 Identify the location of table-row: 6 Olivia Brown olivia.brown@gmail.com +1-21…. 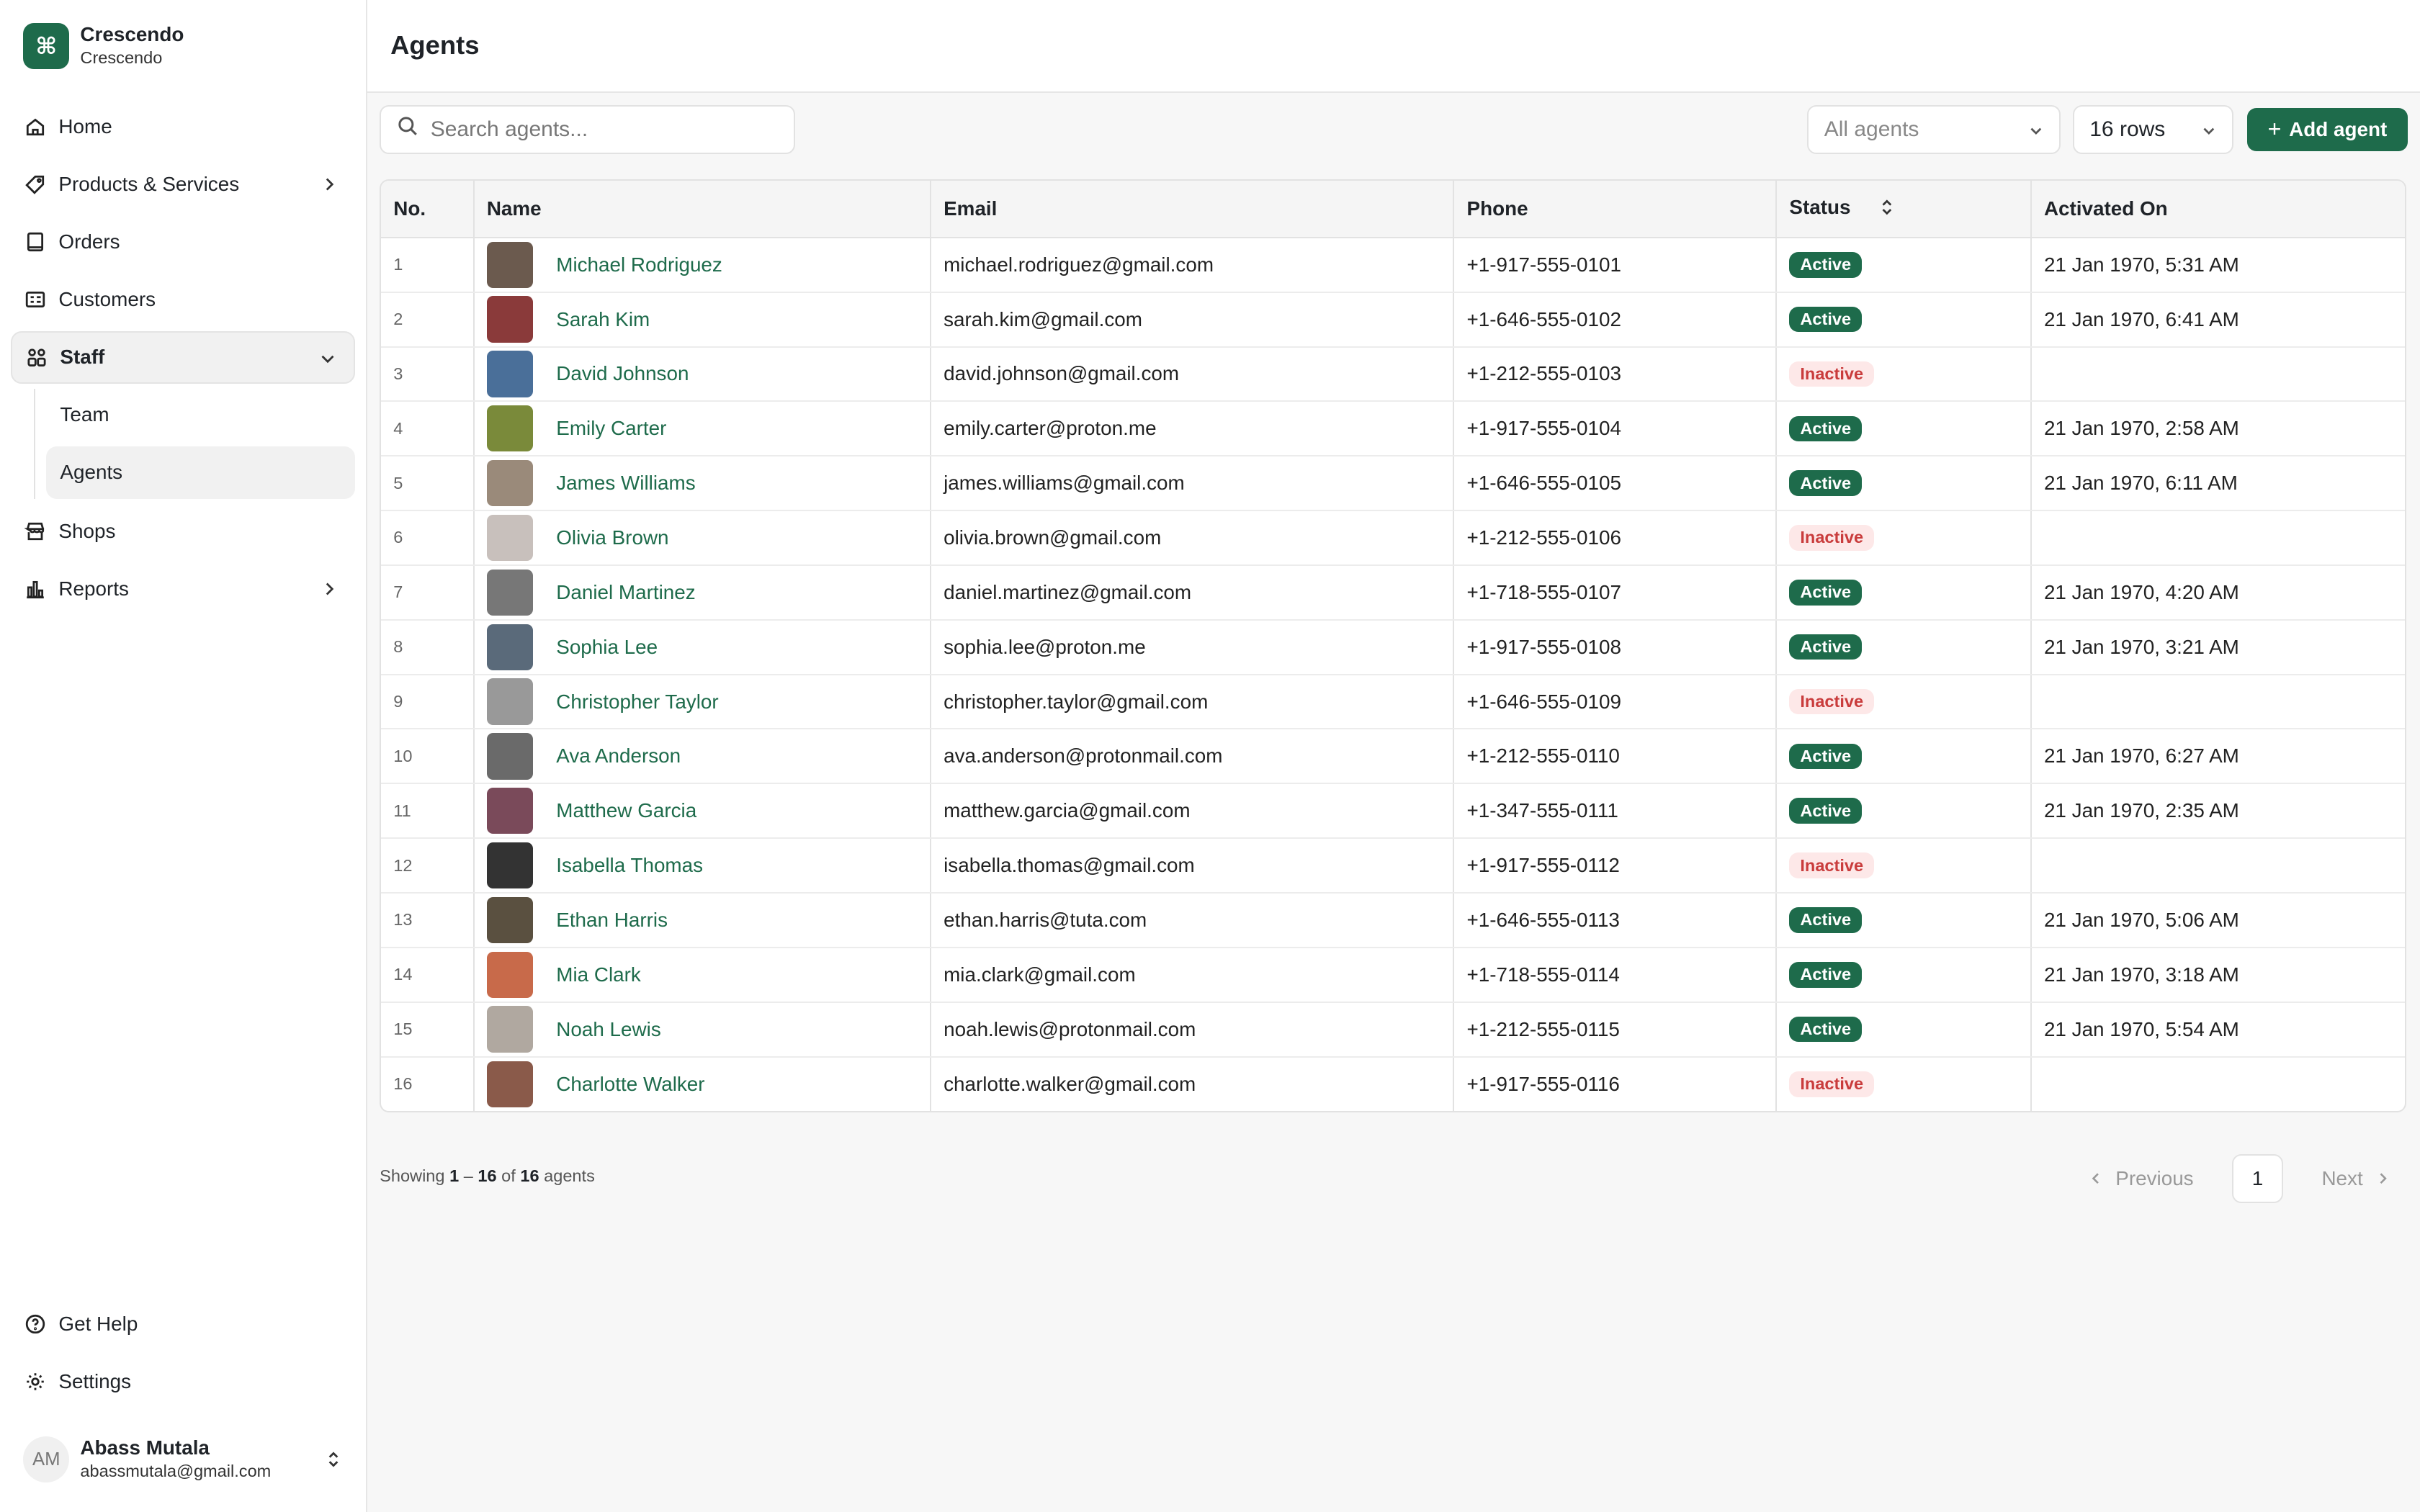
(1393, 538).